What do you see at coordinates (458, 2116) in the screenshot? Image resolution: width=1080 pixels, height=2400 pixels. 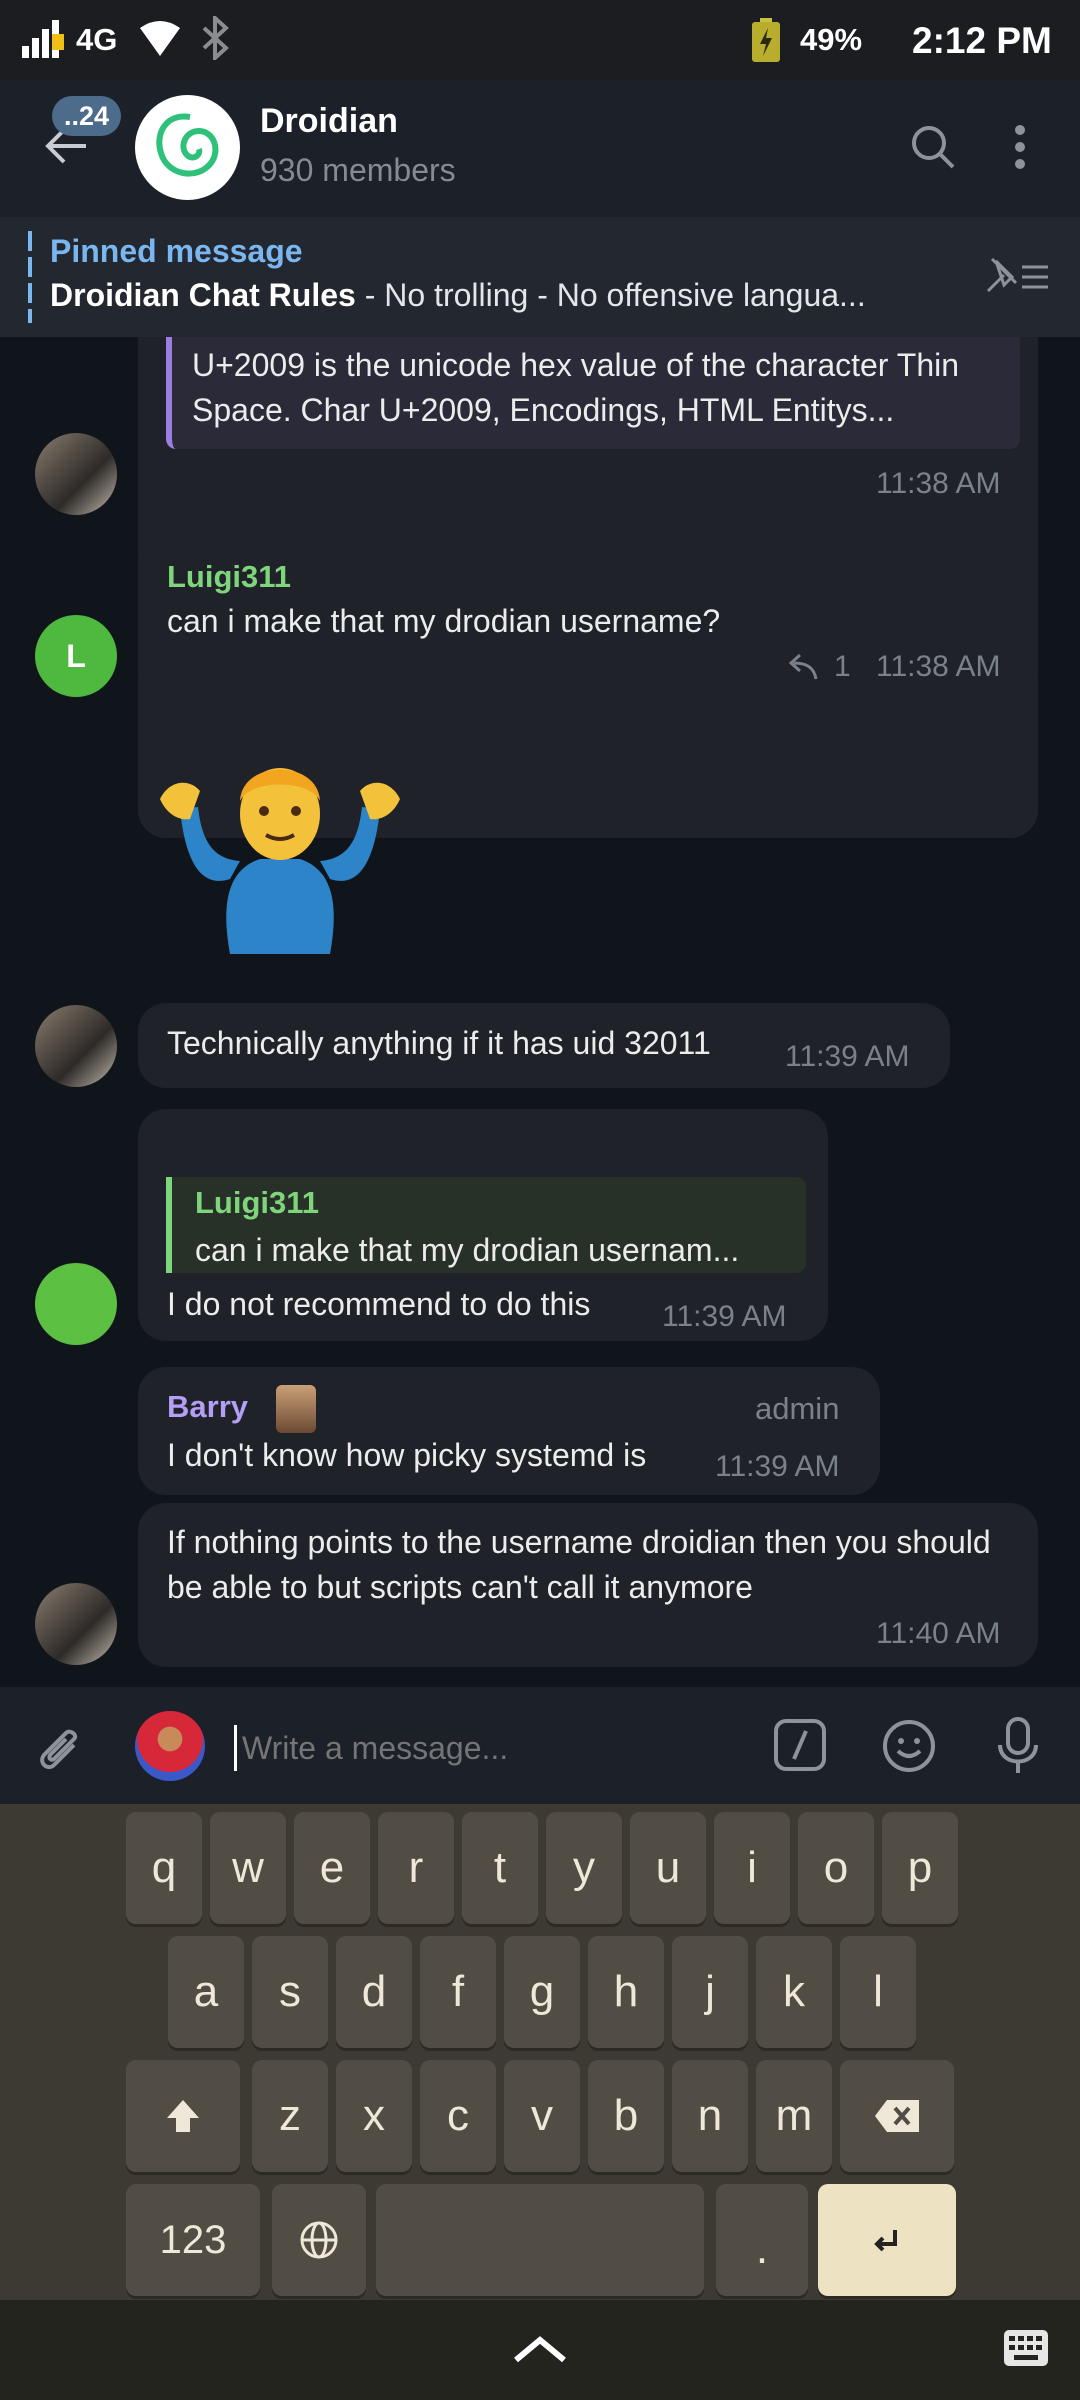 I see `key-c: c` at bounding box center [458, 2116].